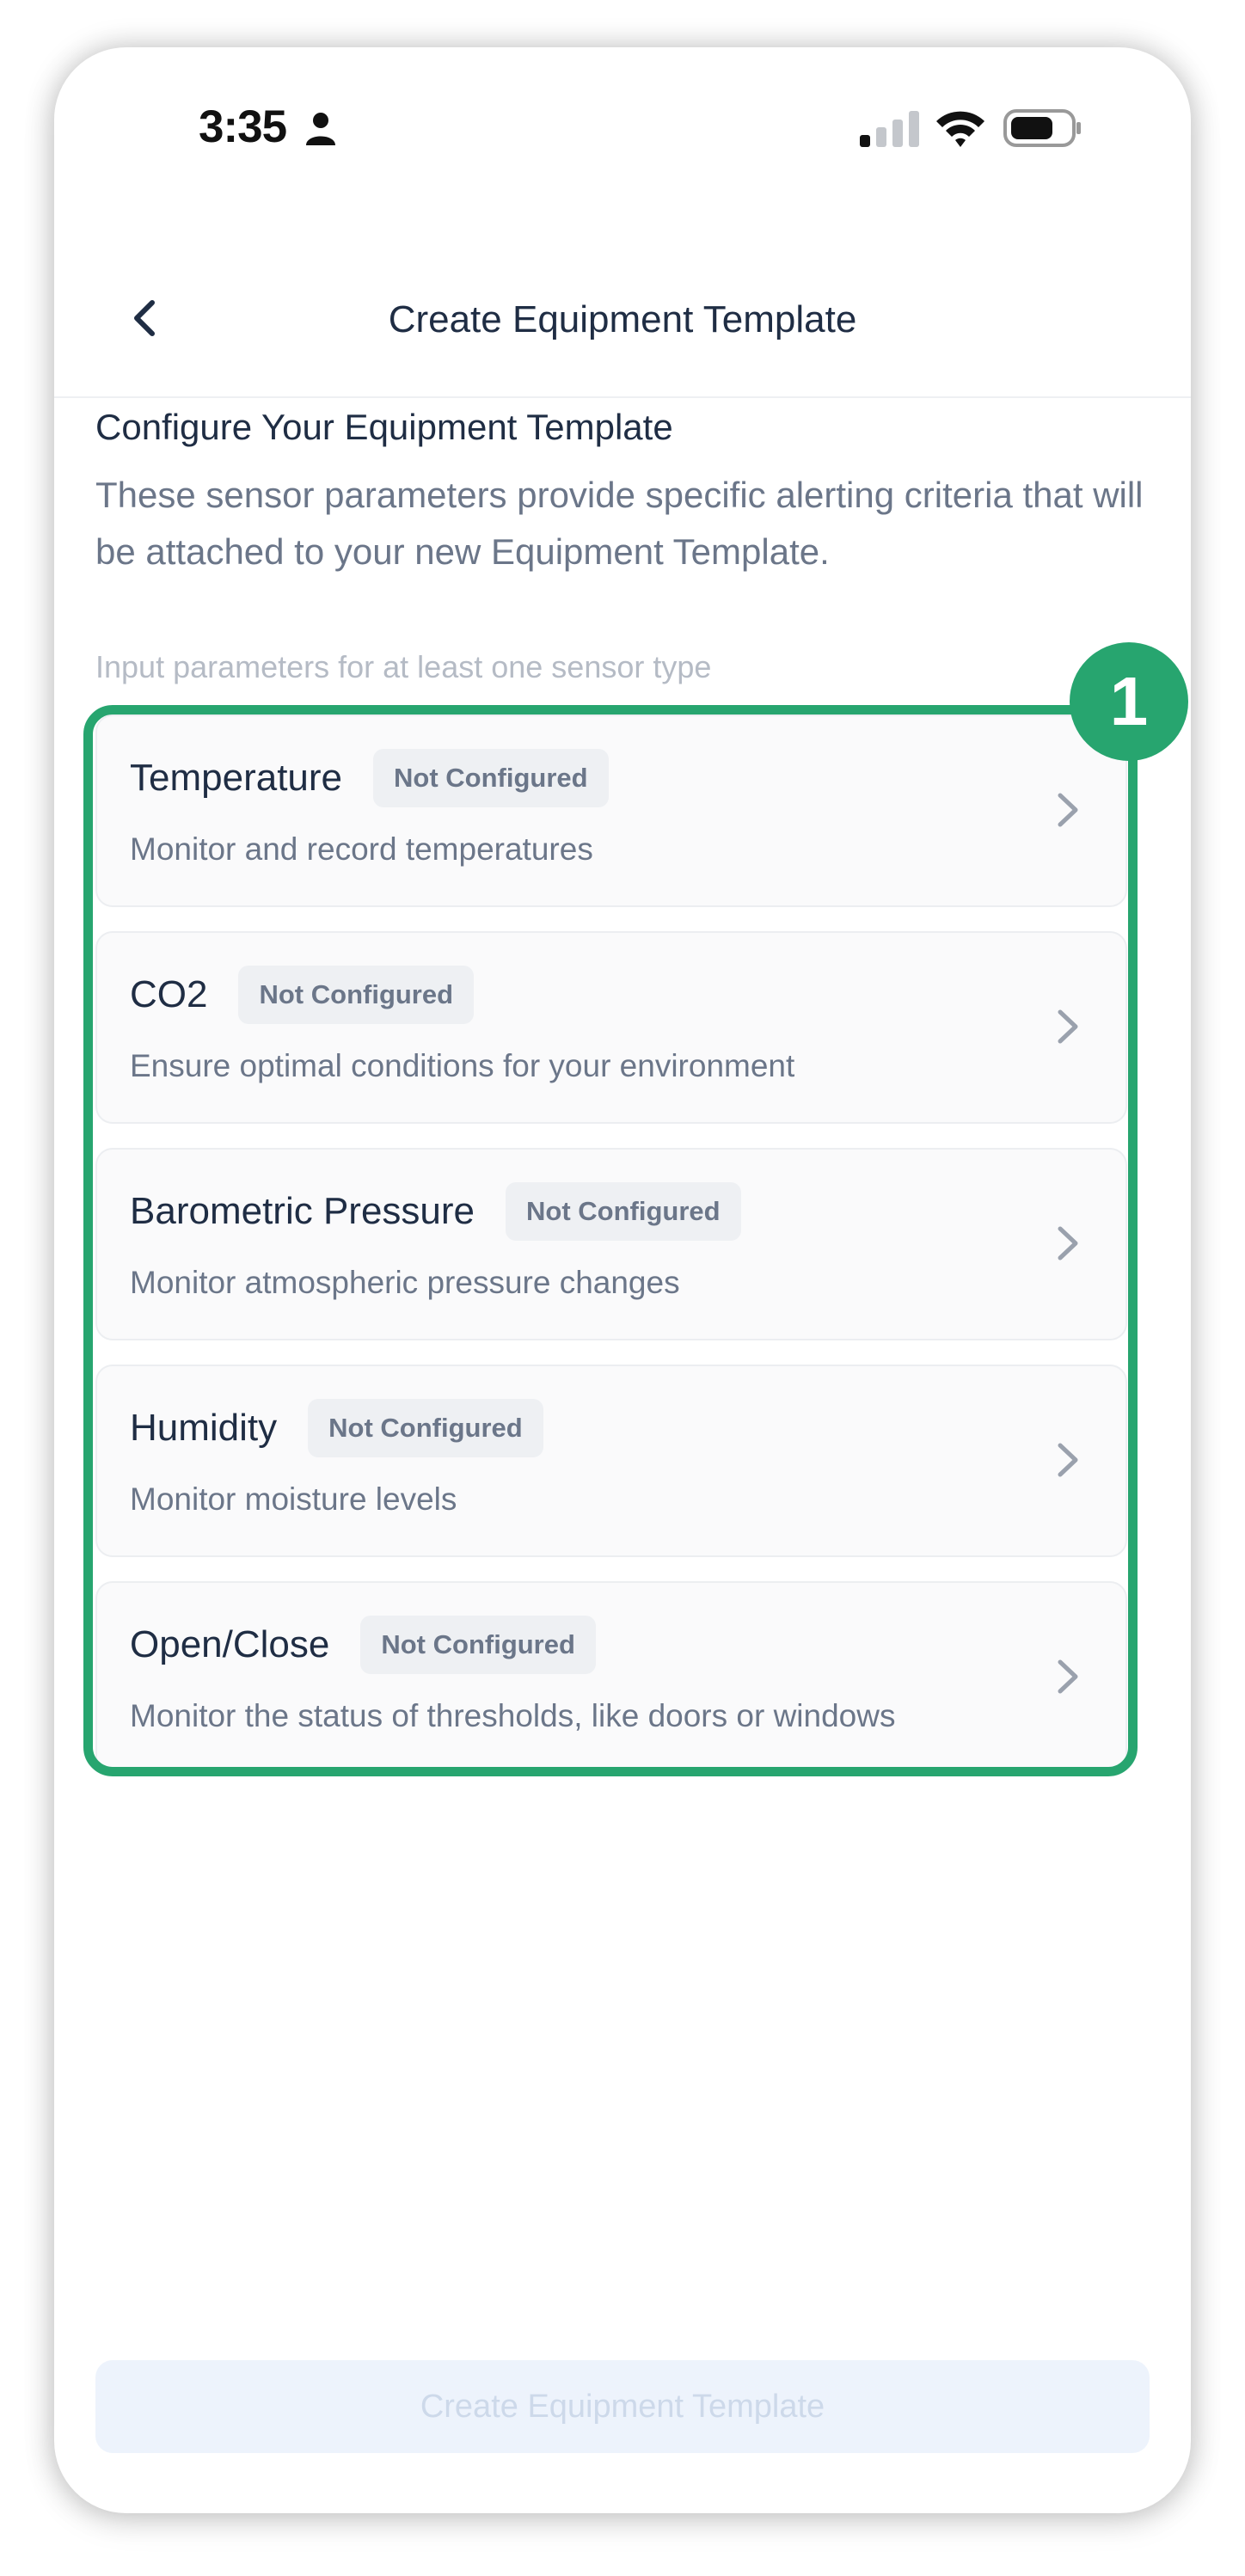  Describe the element at coordinates (1042, 128) in the screenshot. I see `battery-icon` at that location.